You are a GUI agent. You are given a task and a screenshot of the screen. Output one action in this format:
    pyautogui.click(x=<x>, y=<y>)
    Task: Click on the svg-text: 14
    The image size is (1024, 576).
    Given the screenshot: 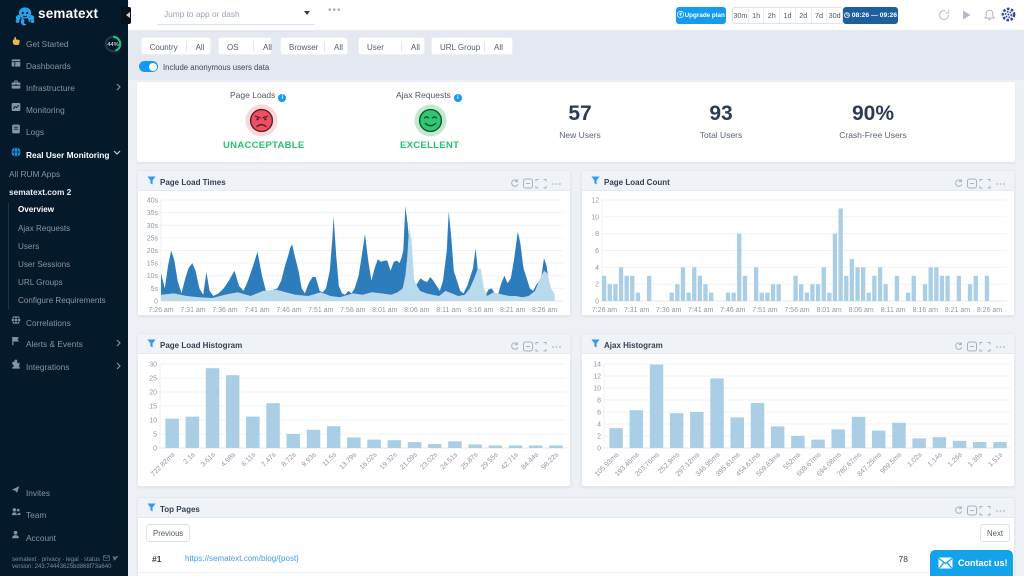 What is the action you would take?
    pyautogui.click(x=597, y=365)
    